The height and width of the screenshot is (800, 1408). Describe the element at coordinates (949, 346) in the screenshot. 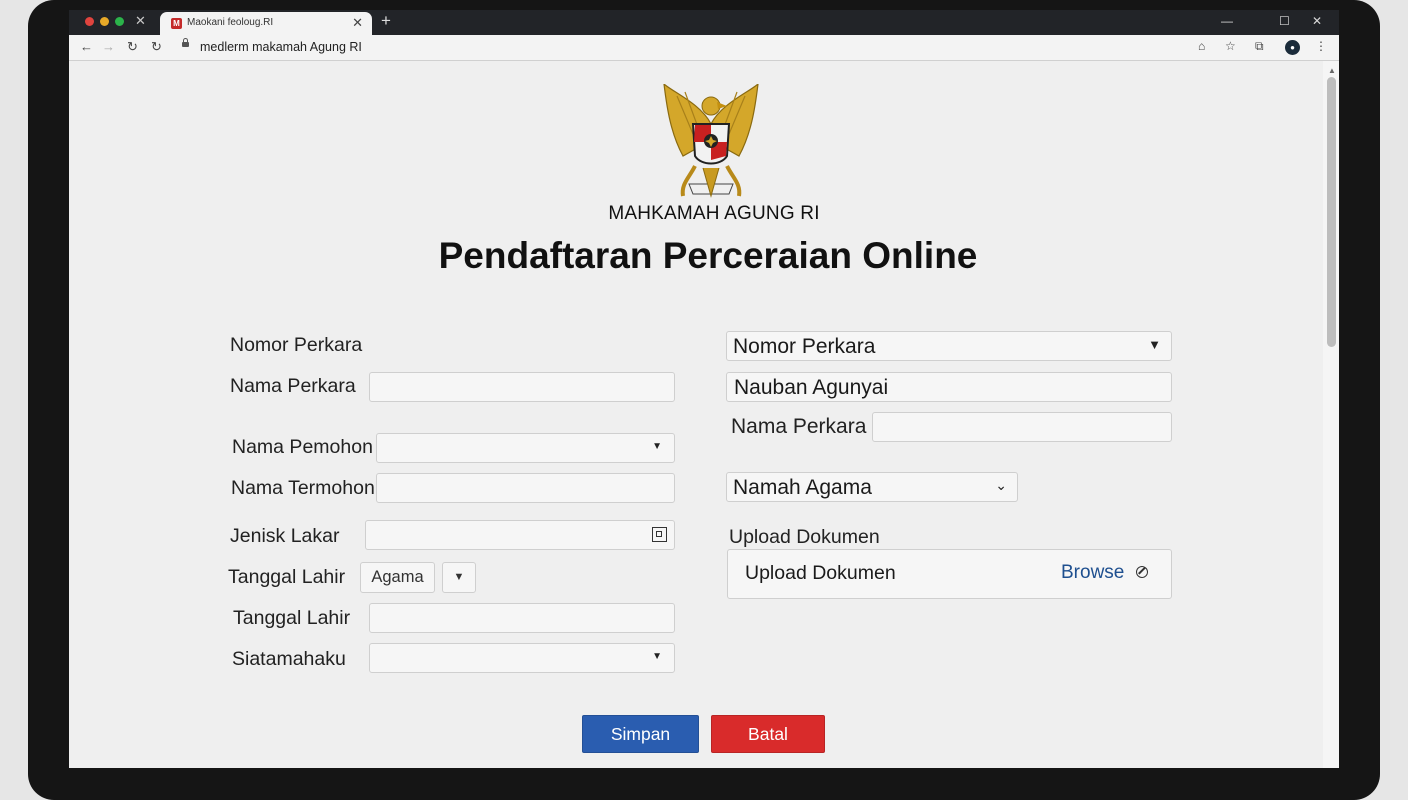

I see `nomor-perkara-select: Nomor Perkara ▼` at that location.